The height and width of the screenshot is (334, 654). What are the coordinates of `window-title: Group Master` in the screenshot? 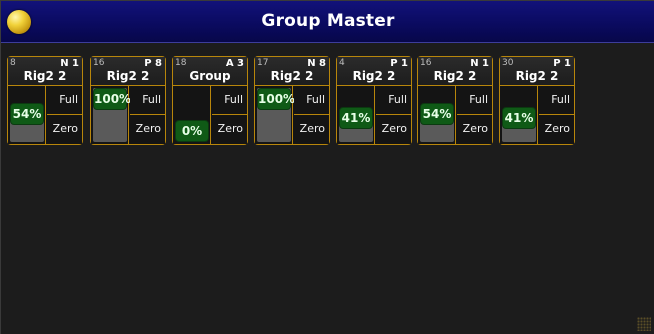 It's located at (328, 21).